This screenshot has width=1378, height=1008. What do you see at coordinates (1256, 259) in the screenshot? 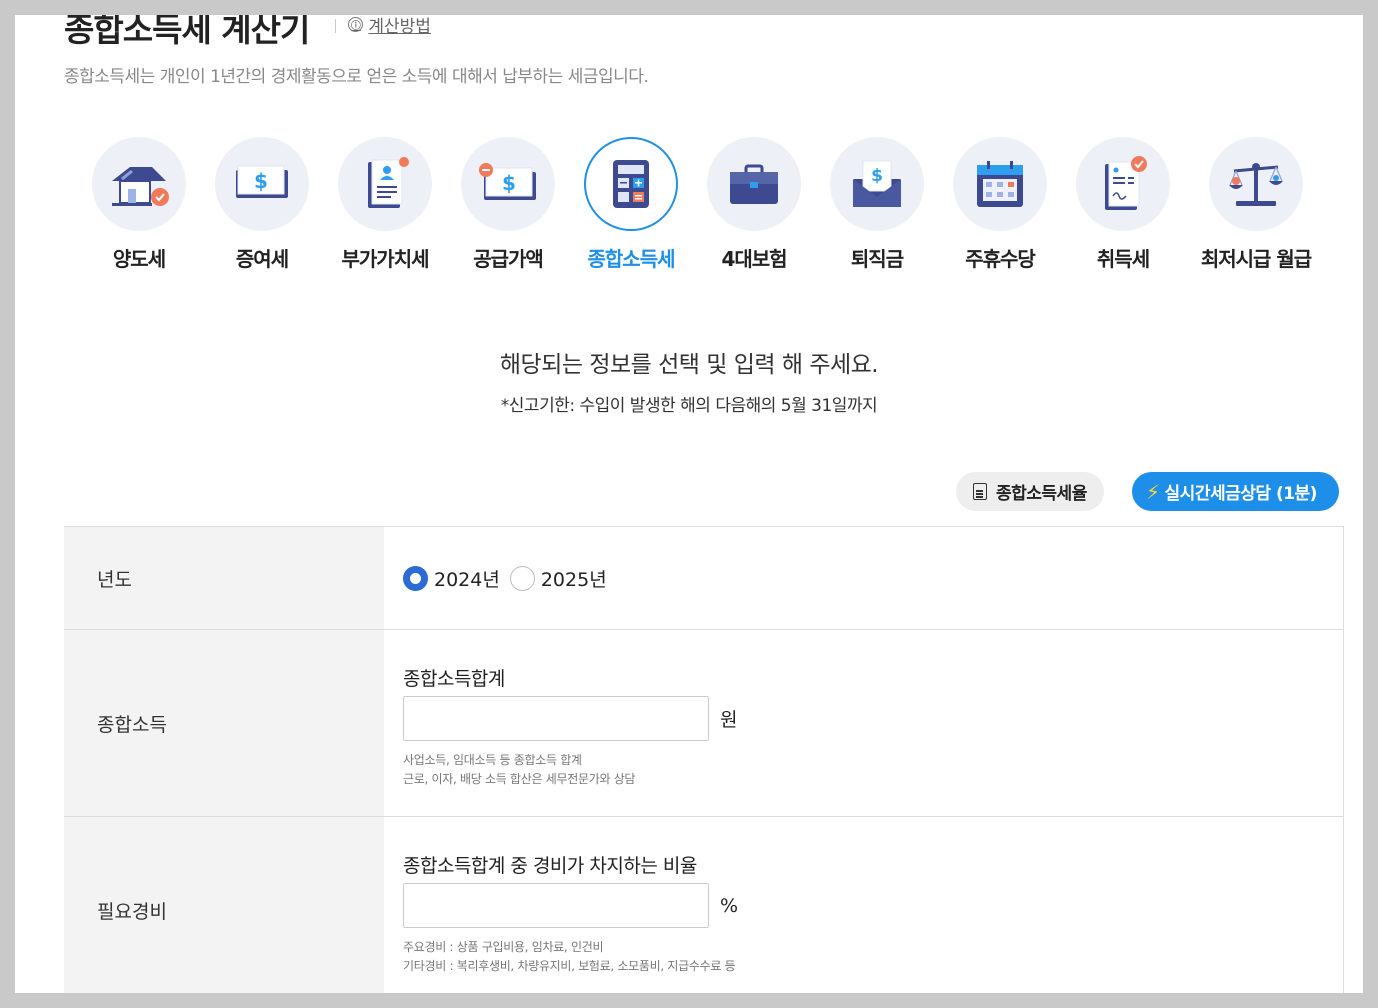
I see `category-label: 최저시급 월급` at bounding box center [1256, 259].